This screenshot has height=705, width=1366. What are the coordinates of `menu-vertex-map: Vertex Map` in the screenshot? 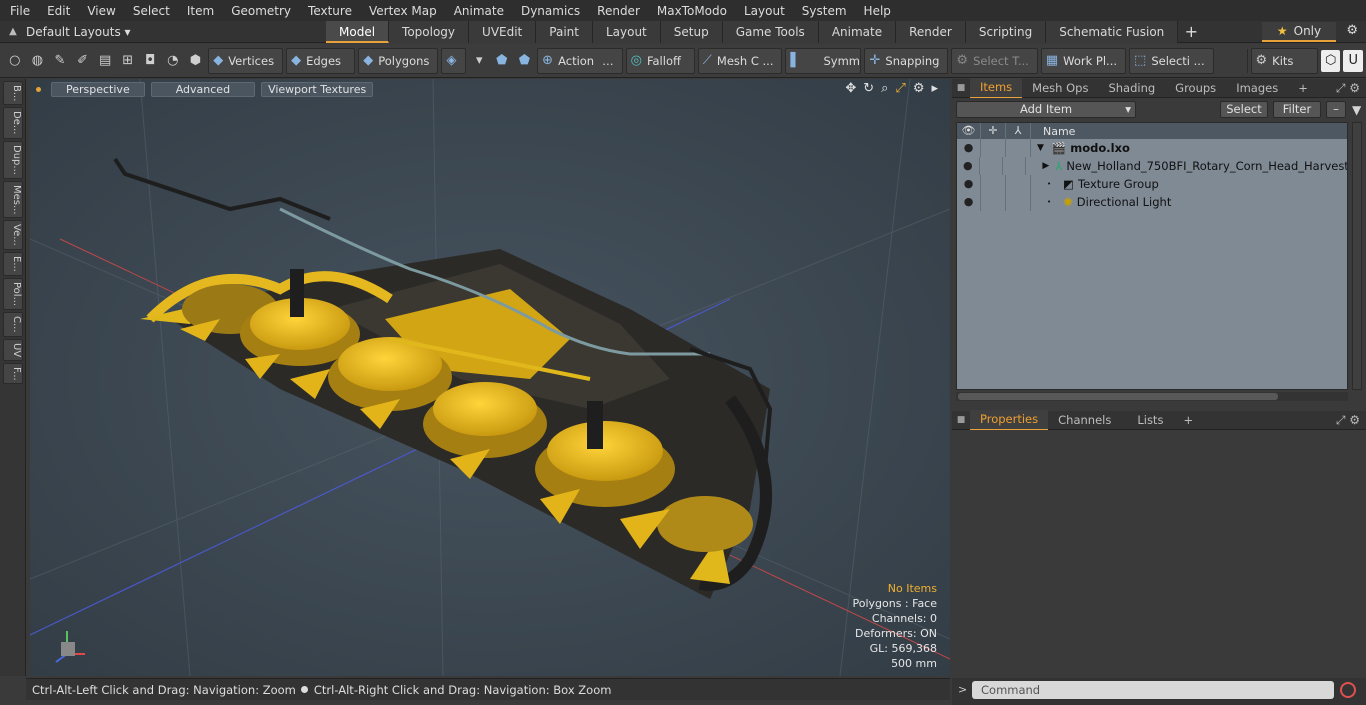 It's located at (401, 11).